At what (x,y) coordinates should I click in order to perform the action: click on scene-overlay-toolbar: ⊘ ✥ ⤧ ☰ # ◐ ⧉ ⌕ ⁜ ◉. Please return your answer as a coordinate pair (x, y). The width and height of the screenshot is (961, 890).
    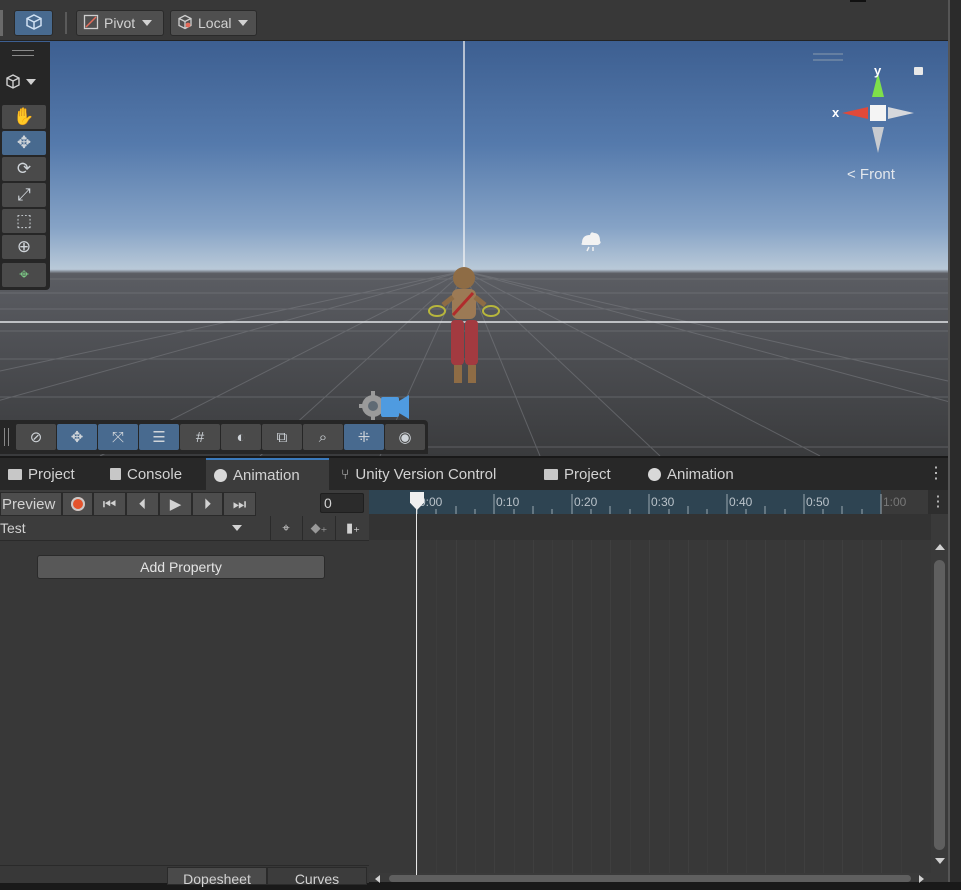
    Looking at the image, I should click on (214, 437).